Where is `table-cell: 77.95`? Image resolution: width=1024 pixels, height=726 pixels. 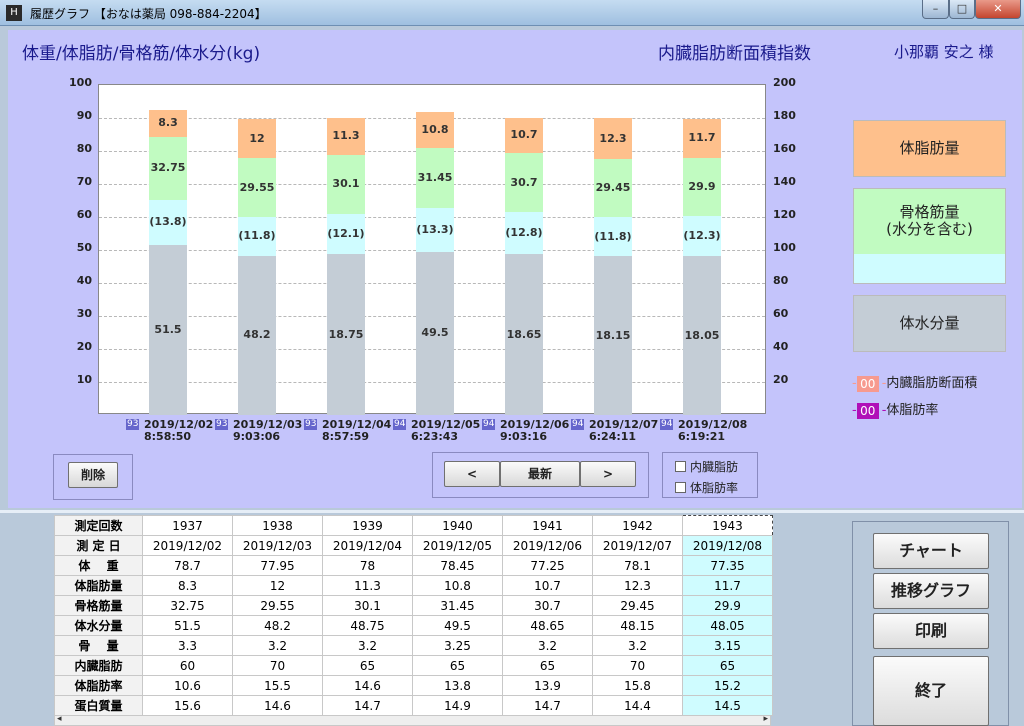
table-cell: 77.95 is located at coordinates (277, 565).